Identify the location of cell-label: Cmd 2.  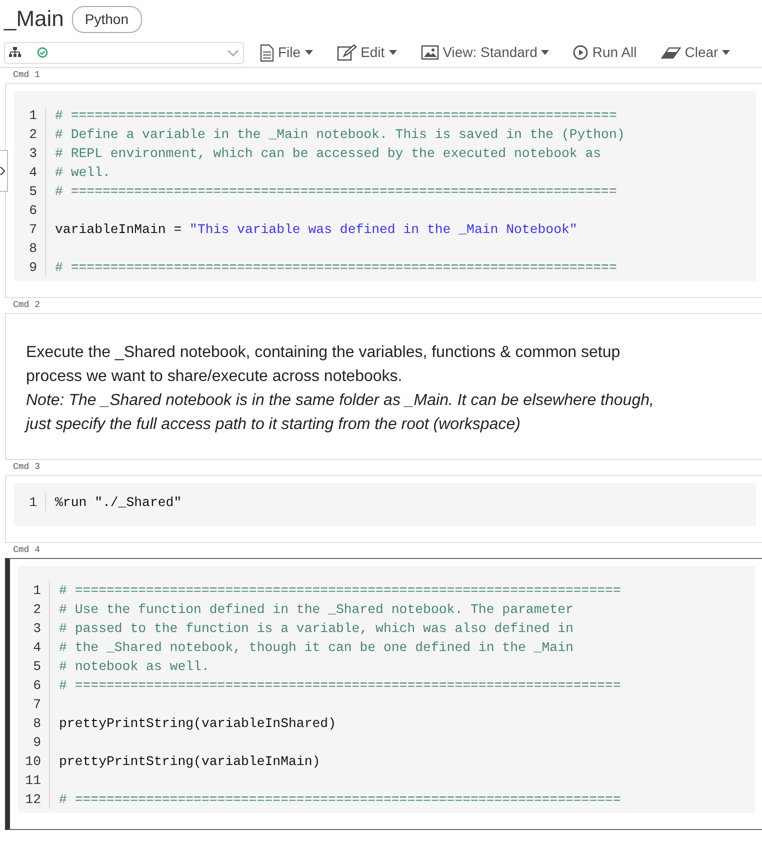
(27, 305).